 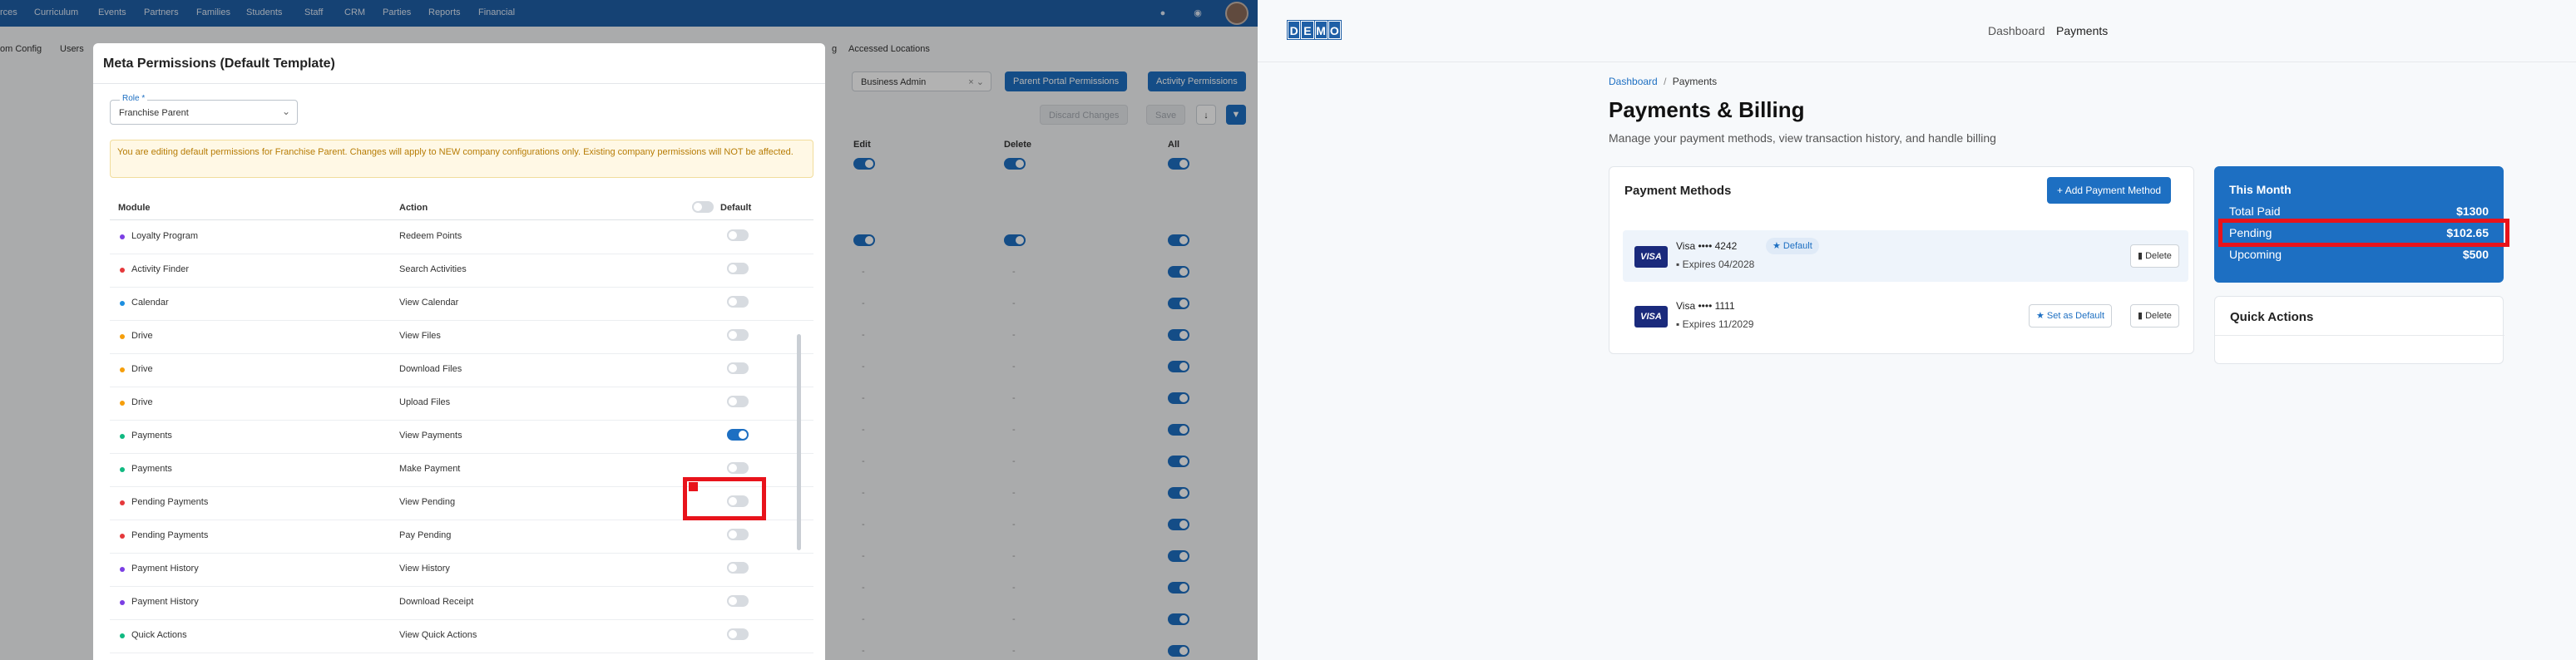 I want to click on scrollbar, so click(x=799, y=442).